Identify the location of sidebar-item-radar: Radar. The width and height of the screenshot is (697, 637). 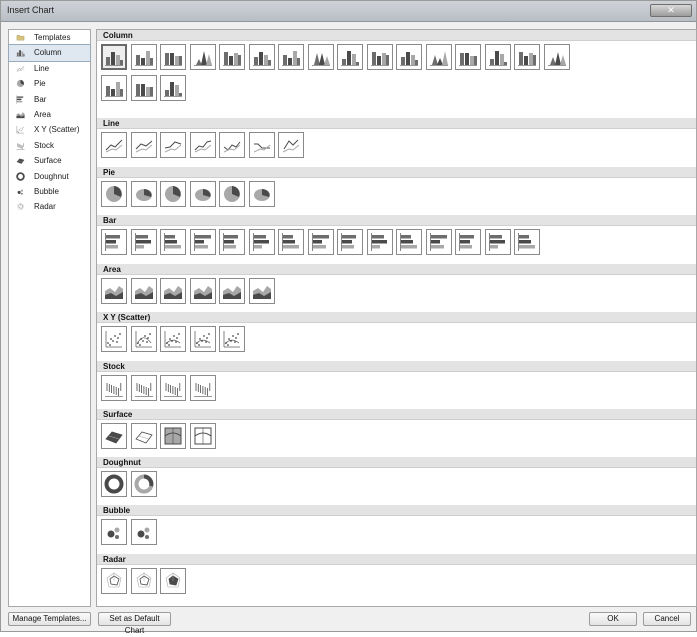
(49, 206).